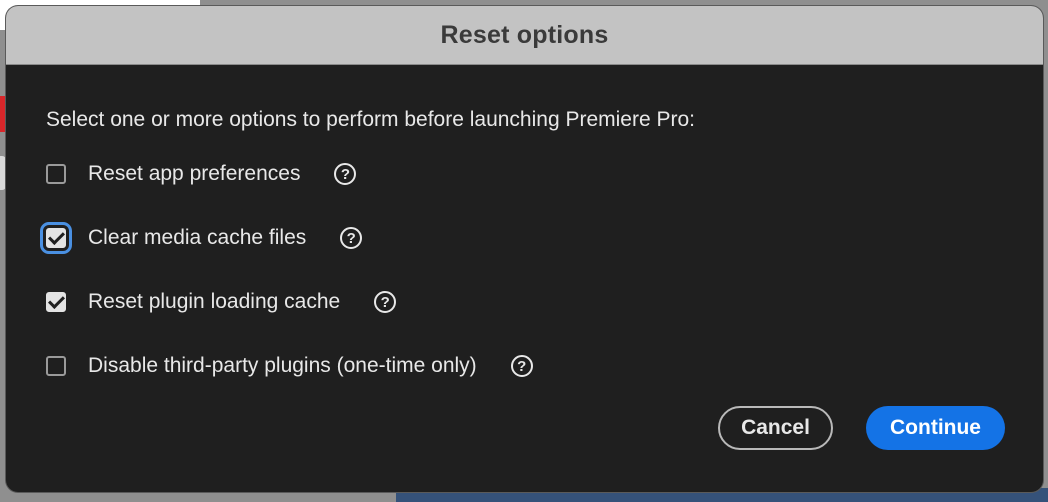  I want to click on option-reset-plugin-loading-cache: Reset plugin loading cache ?, so click(221, 302).